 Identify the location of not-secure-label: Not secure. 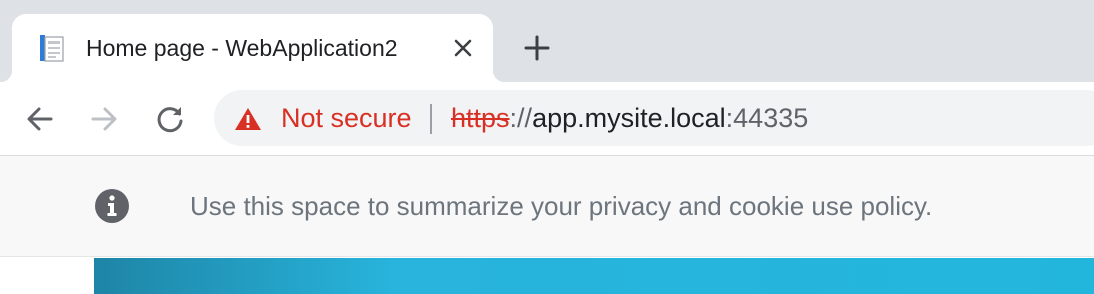
(346, 118).